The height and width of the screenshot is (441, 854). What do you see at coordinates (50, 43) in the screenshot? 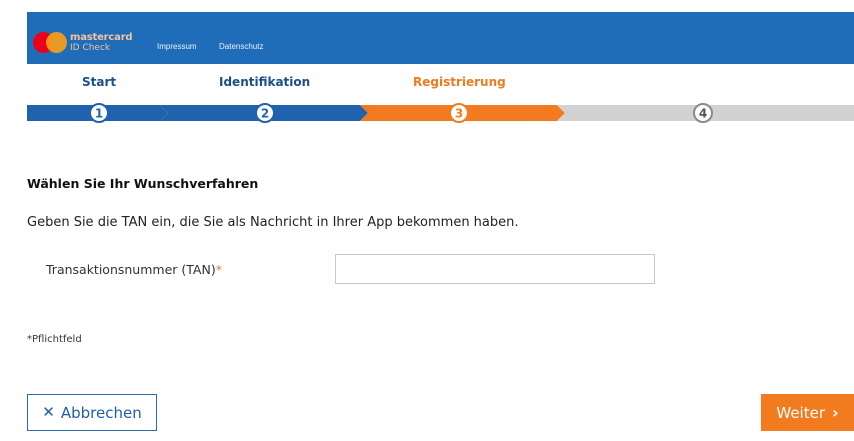
I see `mastercard-logo-icon` at bounding box center [50, 43].